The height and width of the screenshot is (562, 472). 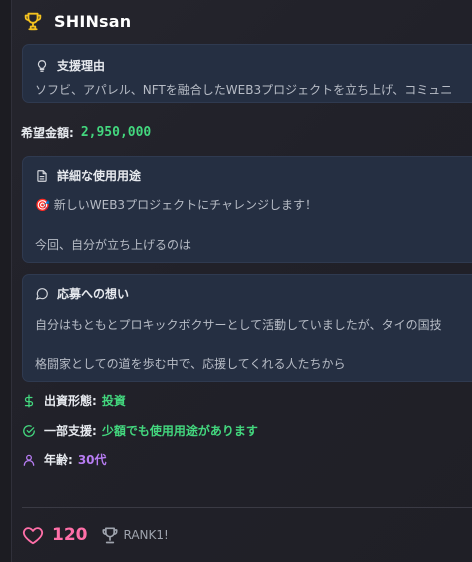 I want to click on usage-header: 詳細な使用用途, so click(x=88, y=175).